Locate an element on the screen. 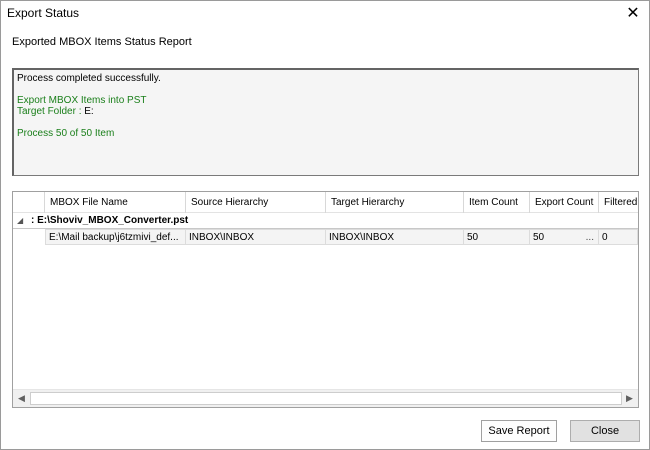  collapse-icon: ◢ is located at coordinates (20, 220).